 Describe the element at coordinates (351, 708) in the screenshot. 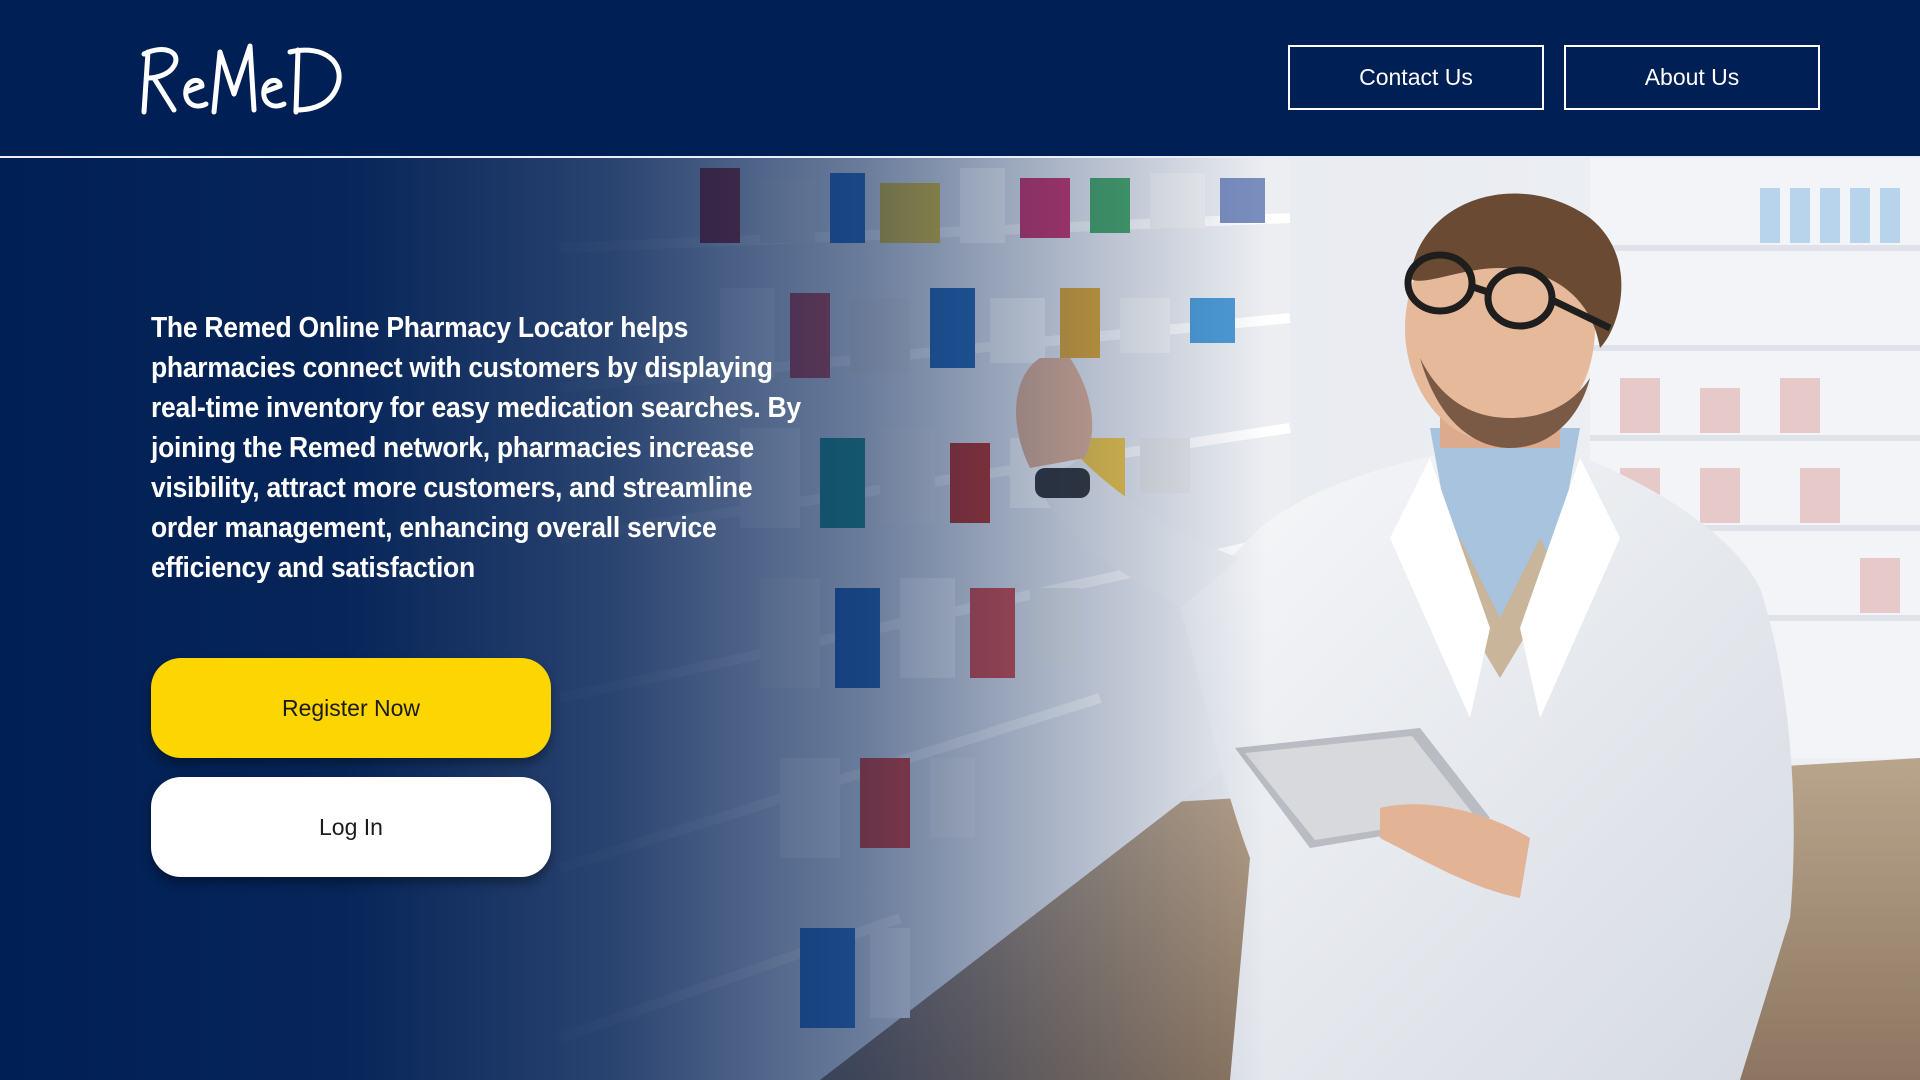

I see `register-now-button: Register Now` at that location.